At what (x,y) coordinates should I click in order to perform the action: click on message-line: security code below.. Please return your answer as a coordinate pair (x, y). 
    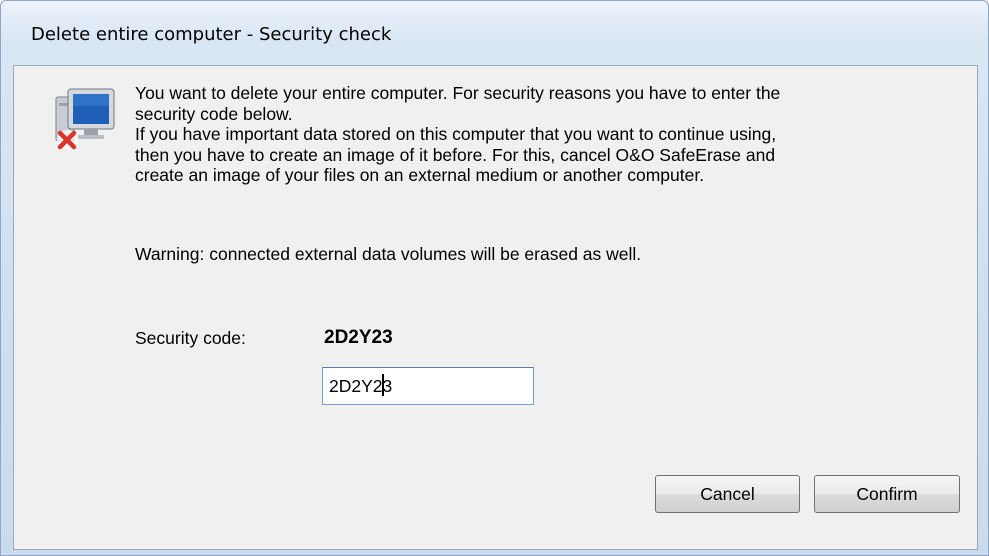
    Looking at the image, I should click on (214, 113).